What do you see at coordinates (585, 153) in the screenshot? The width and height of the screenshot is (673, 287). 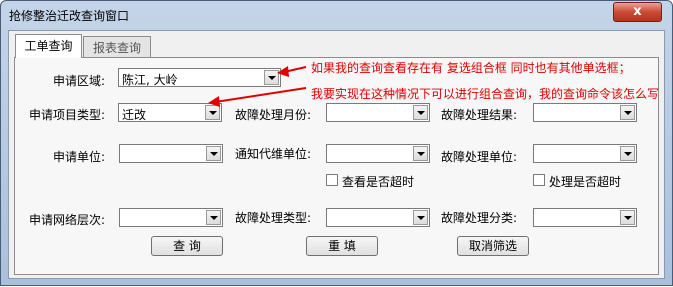 I see `fault-unit-combo` at bounding box center [585, 153].